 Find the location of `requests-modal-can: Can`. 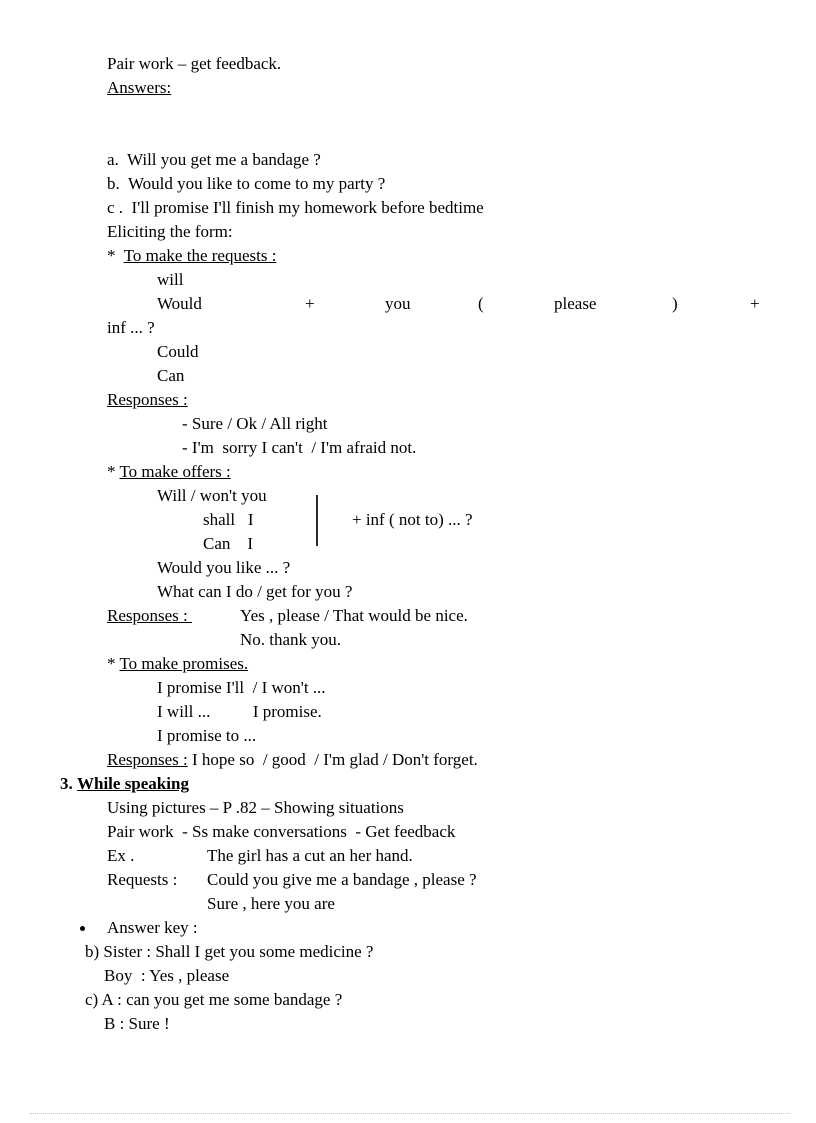

requests-modal-can: Can is located at coordinates (171, 375).